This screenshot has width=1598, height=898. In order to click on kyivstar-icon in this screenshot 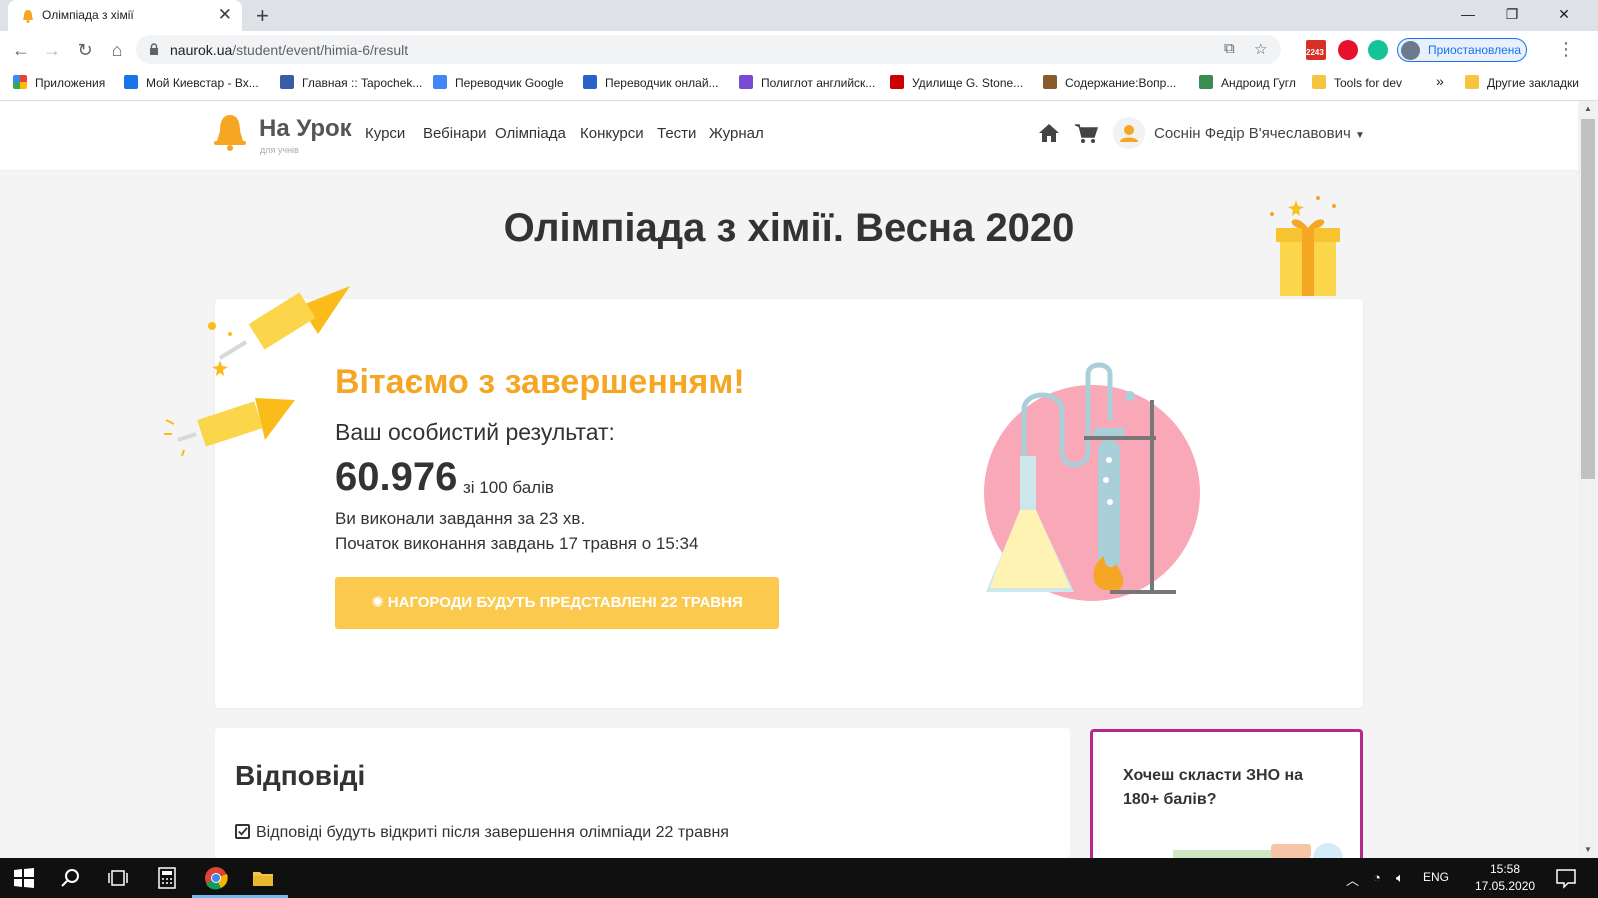, I will do `click(131, 82)`.